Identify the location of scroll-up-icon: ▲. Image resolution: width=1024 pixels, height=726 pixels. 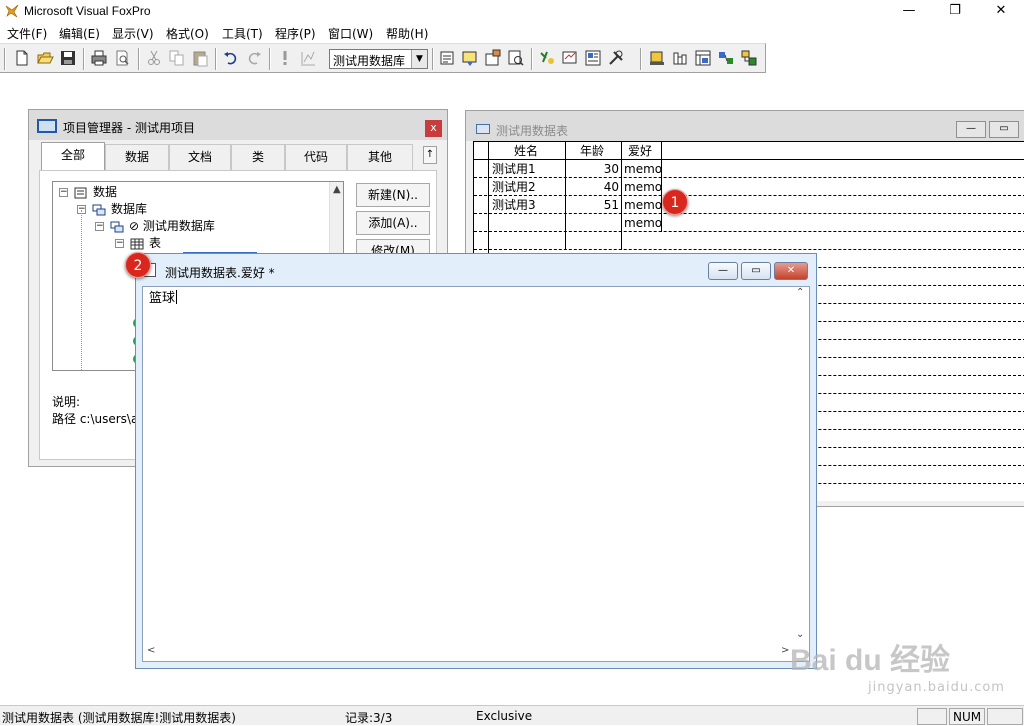
(337, 189).